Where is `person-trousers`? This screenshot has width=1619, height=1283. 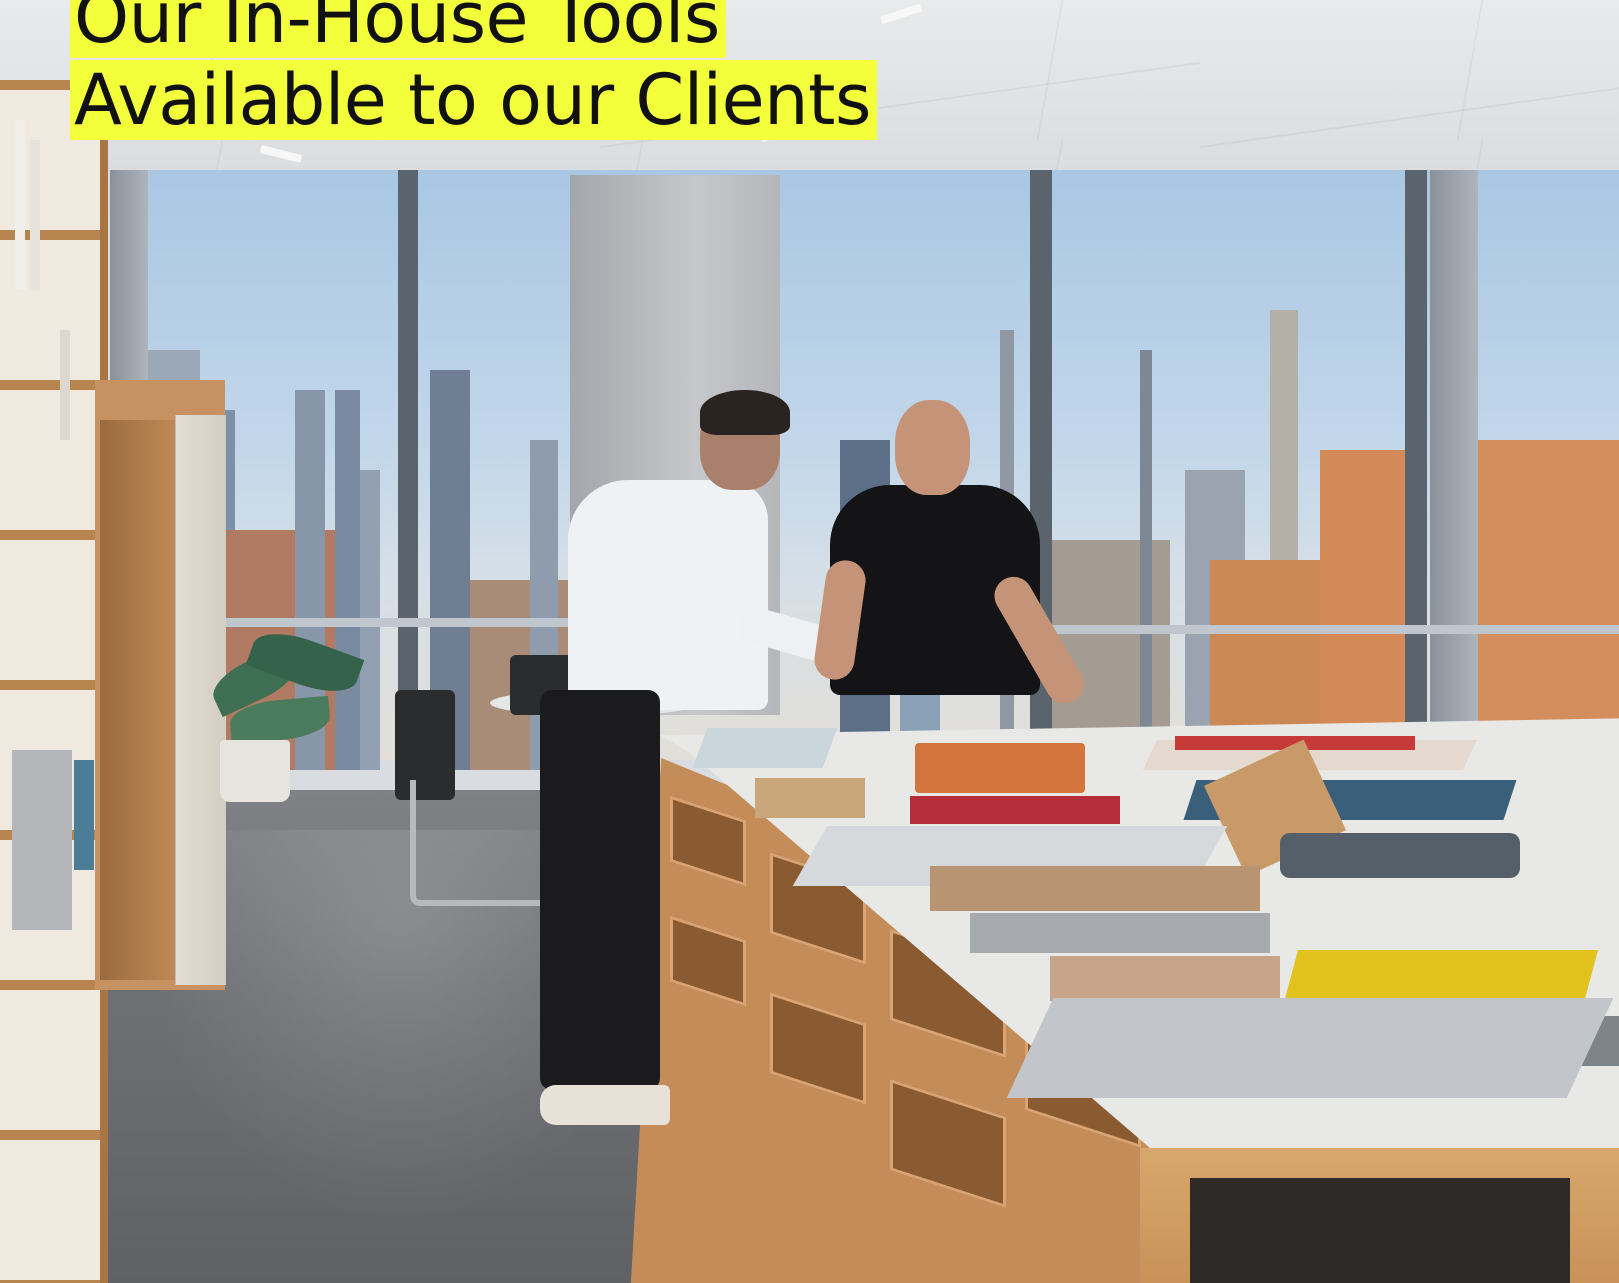
person-trousers is located at coordinates (600, 890).